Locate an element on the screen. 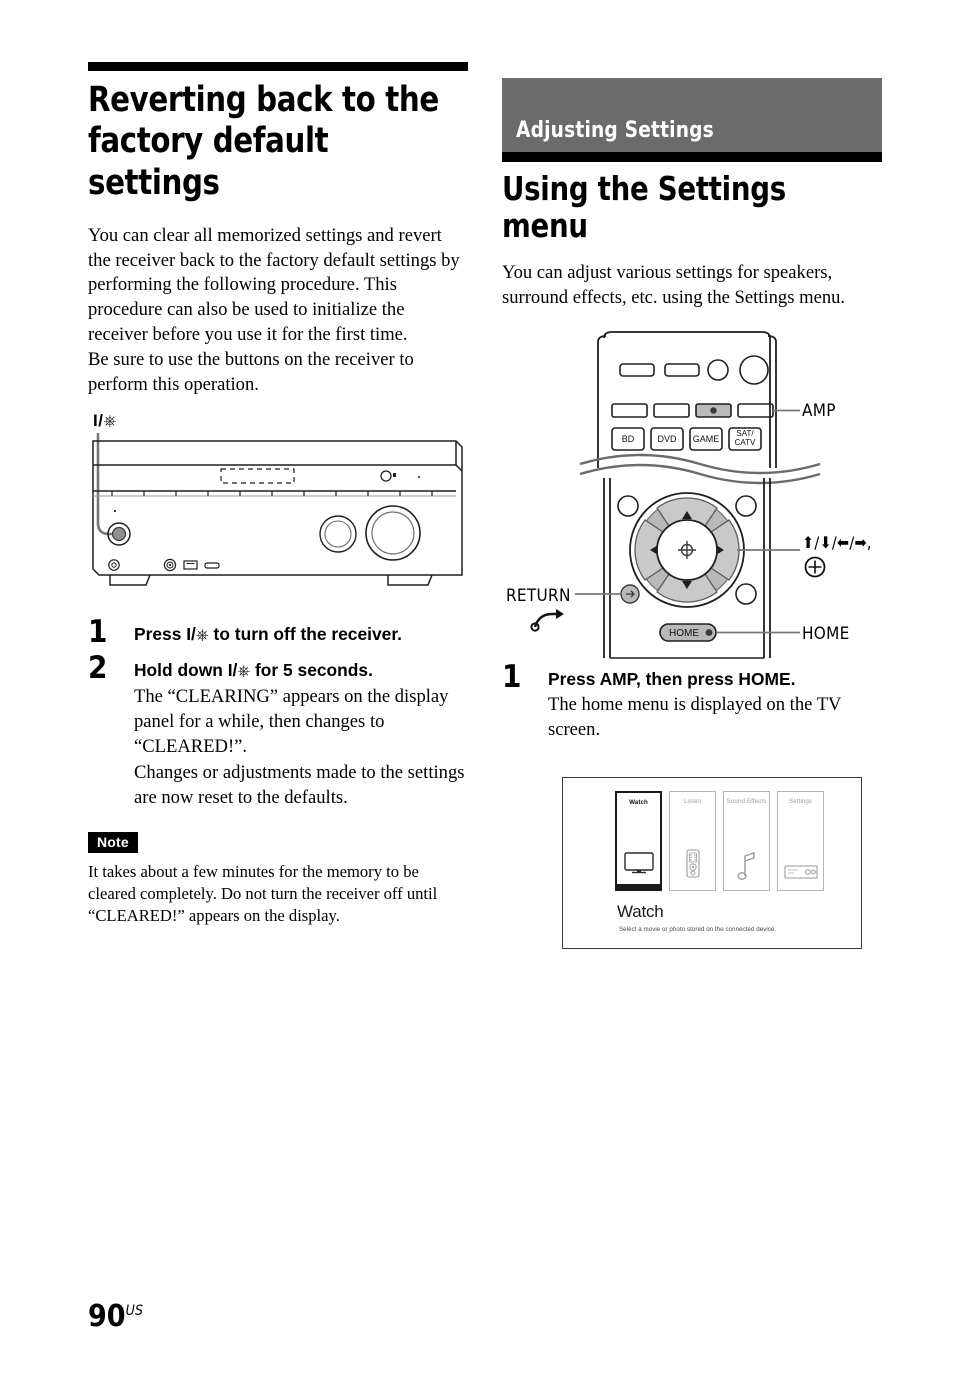 The height and width of the screenshot is (1373, 954). receiver-front-panel-illustration is located at coordinates (277, 510).